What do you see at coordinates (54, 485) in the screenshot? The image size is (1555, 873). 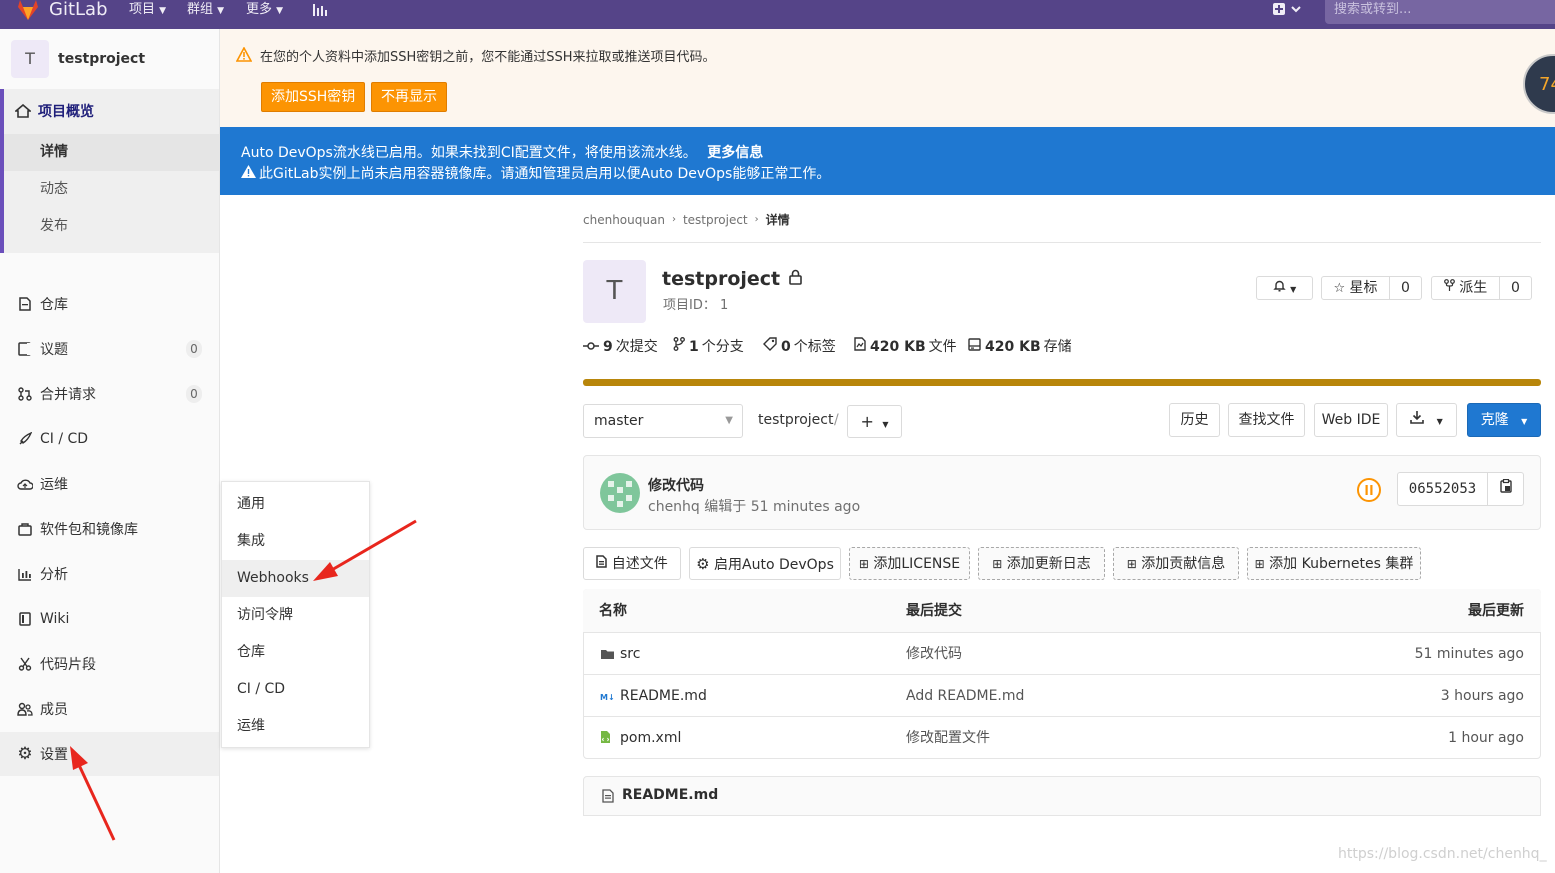 I see `sidebar-item-label: 运维` at bounding box center [54, 485].